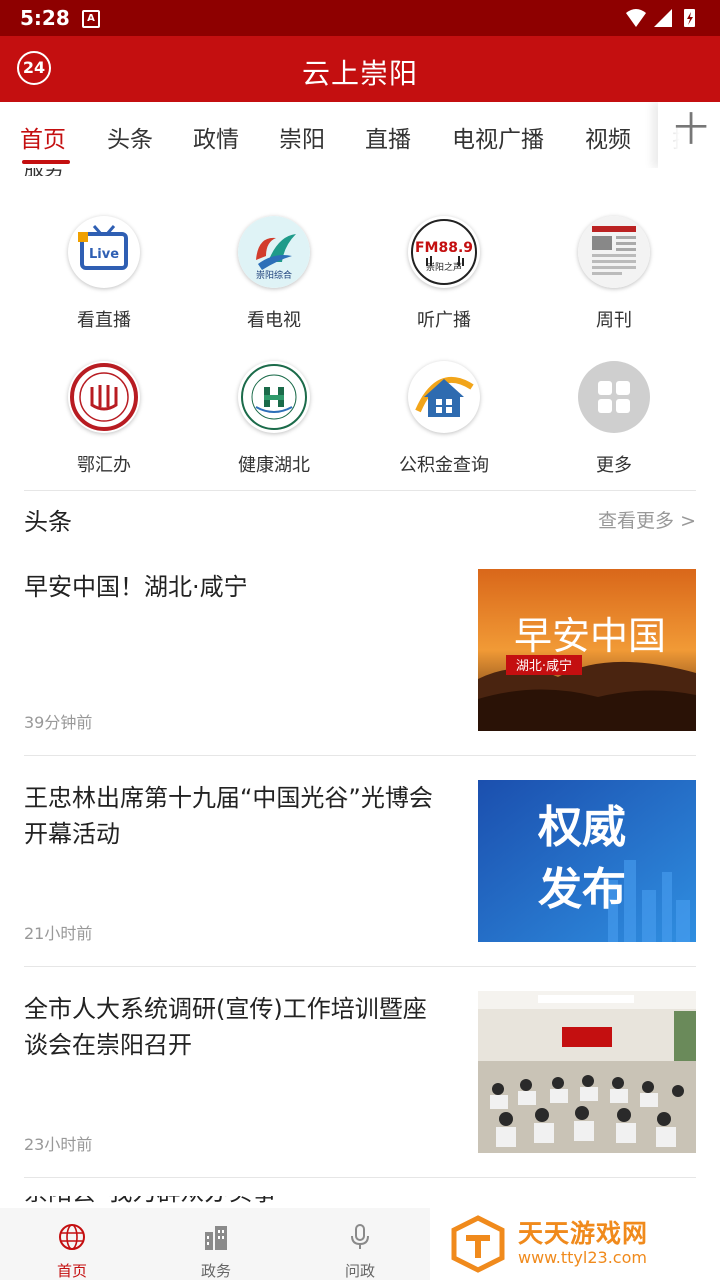 The height and width of the screenshot is (1281, 720). What do you see at coordinates (444, 465) in the screenshot?
I see `shortcut-label: 公积金查询` at bounding box center [444, 465].